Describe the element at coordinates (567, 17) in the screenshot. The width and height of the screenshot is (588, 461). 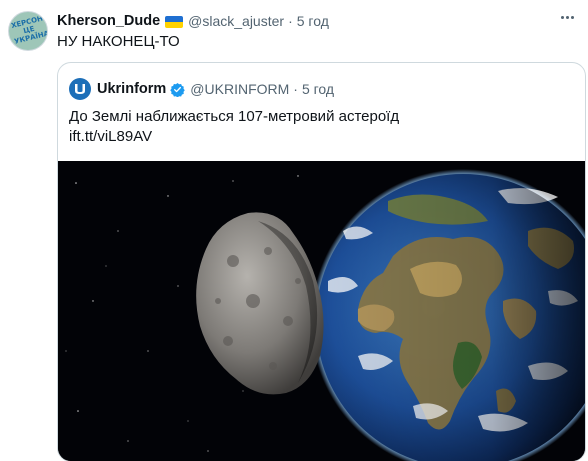
I see `more-options-icon` at that location.